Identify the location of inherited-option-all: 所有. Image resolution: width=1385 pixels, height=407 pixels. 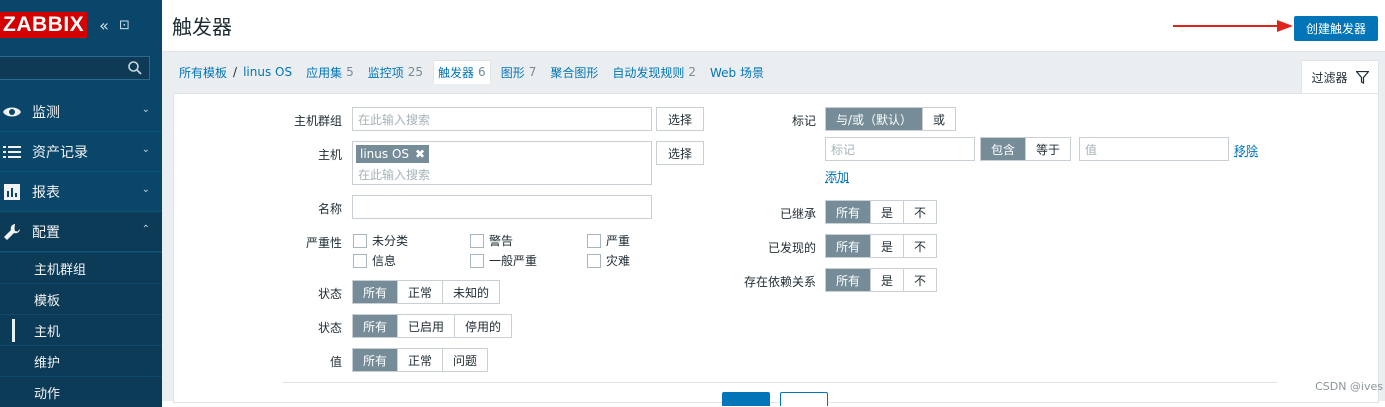
(848, 212).